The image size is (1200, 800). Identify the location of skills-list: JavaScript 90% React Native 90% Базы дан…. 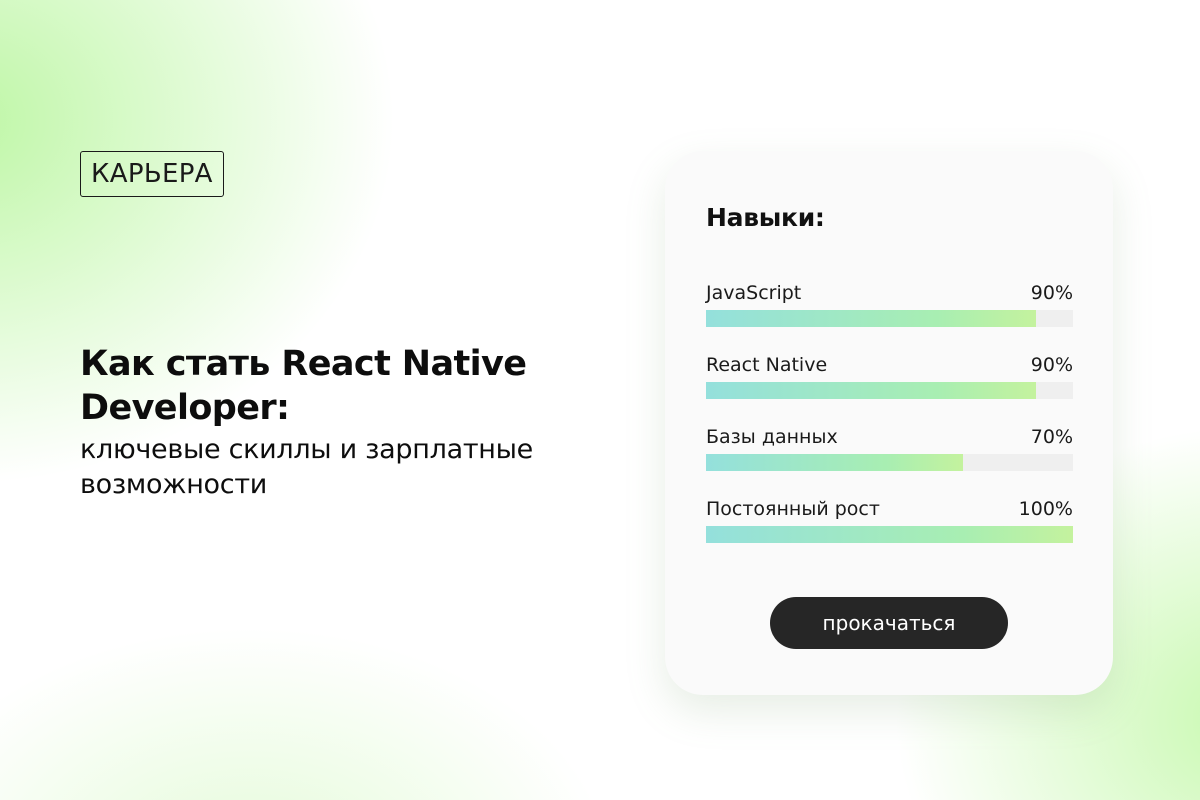
(889, 425).